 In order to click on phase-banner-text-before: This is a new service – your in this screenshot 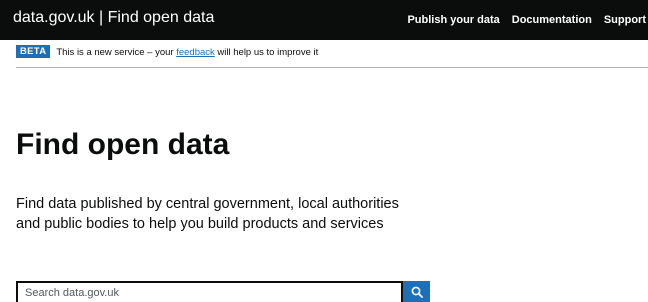, I will do `click(116, 52)`.